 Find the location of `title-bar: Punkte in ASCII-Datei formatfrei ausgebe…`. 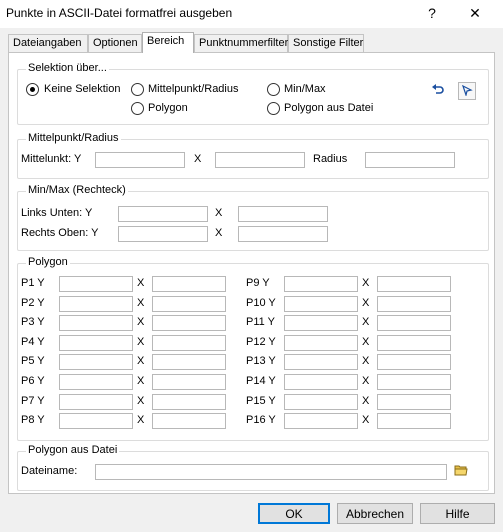

title-bar: Punkte in ASCII-Datei formatfrei ausgebe… is located at coordinates (251, 14).